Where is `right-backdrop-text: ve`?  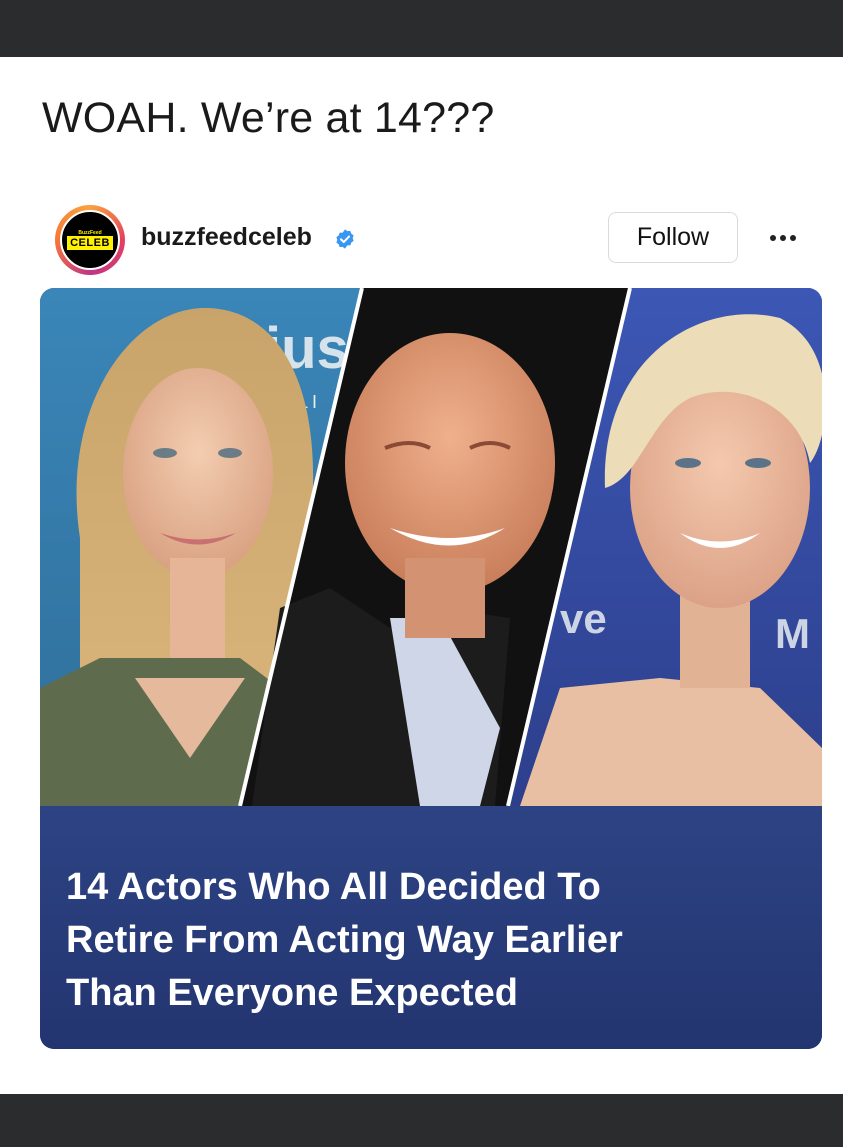
right-backdrop-text: ve is located at coordinates (583, 618).